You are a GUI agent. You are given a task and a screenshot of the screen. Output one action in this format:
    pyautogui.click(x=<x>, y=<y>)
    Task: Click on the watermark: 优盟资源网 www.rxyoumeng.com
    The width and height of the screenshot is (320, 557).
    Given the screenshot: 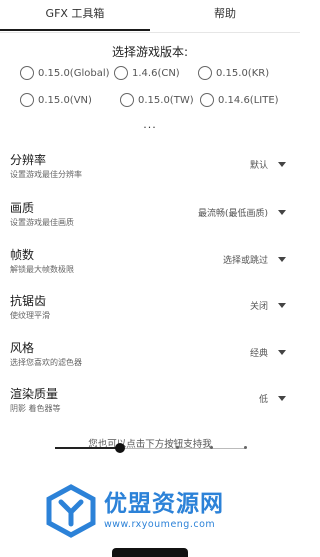 What is the action you would take?
    pyautogui.click(x=155, y=510)
    